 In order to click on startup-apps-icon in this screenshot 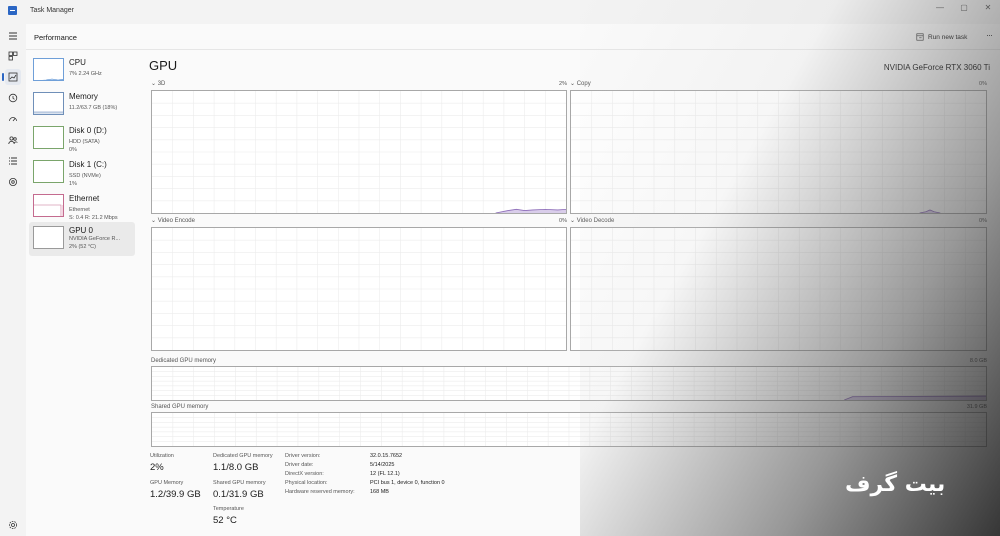, I will do `click(13, 119)`.